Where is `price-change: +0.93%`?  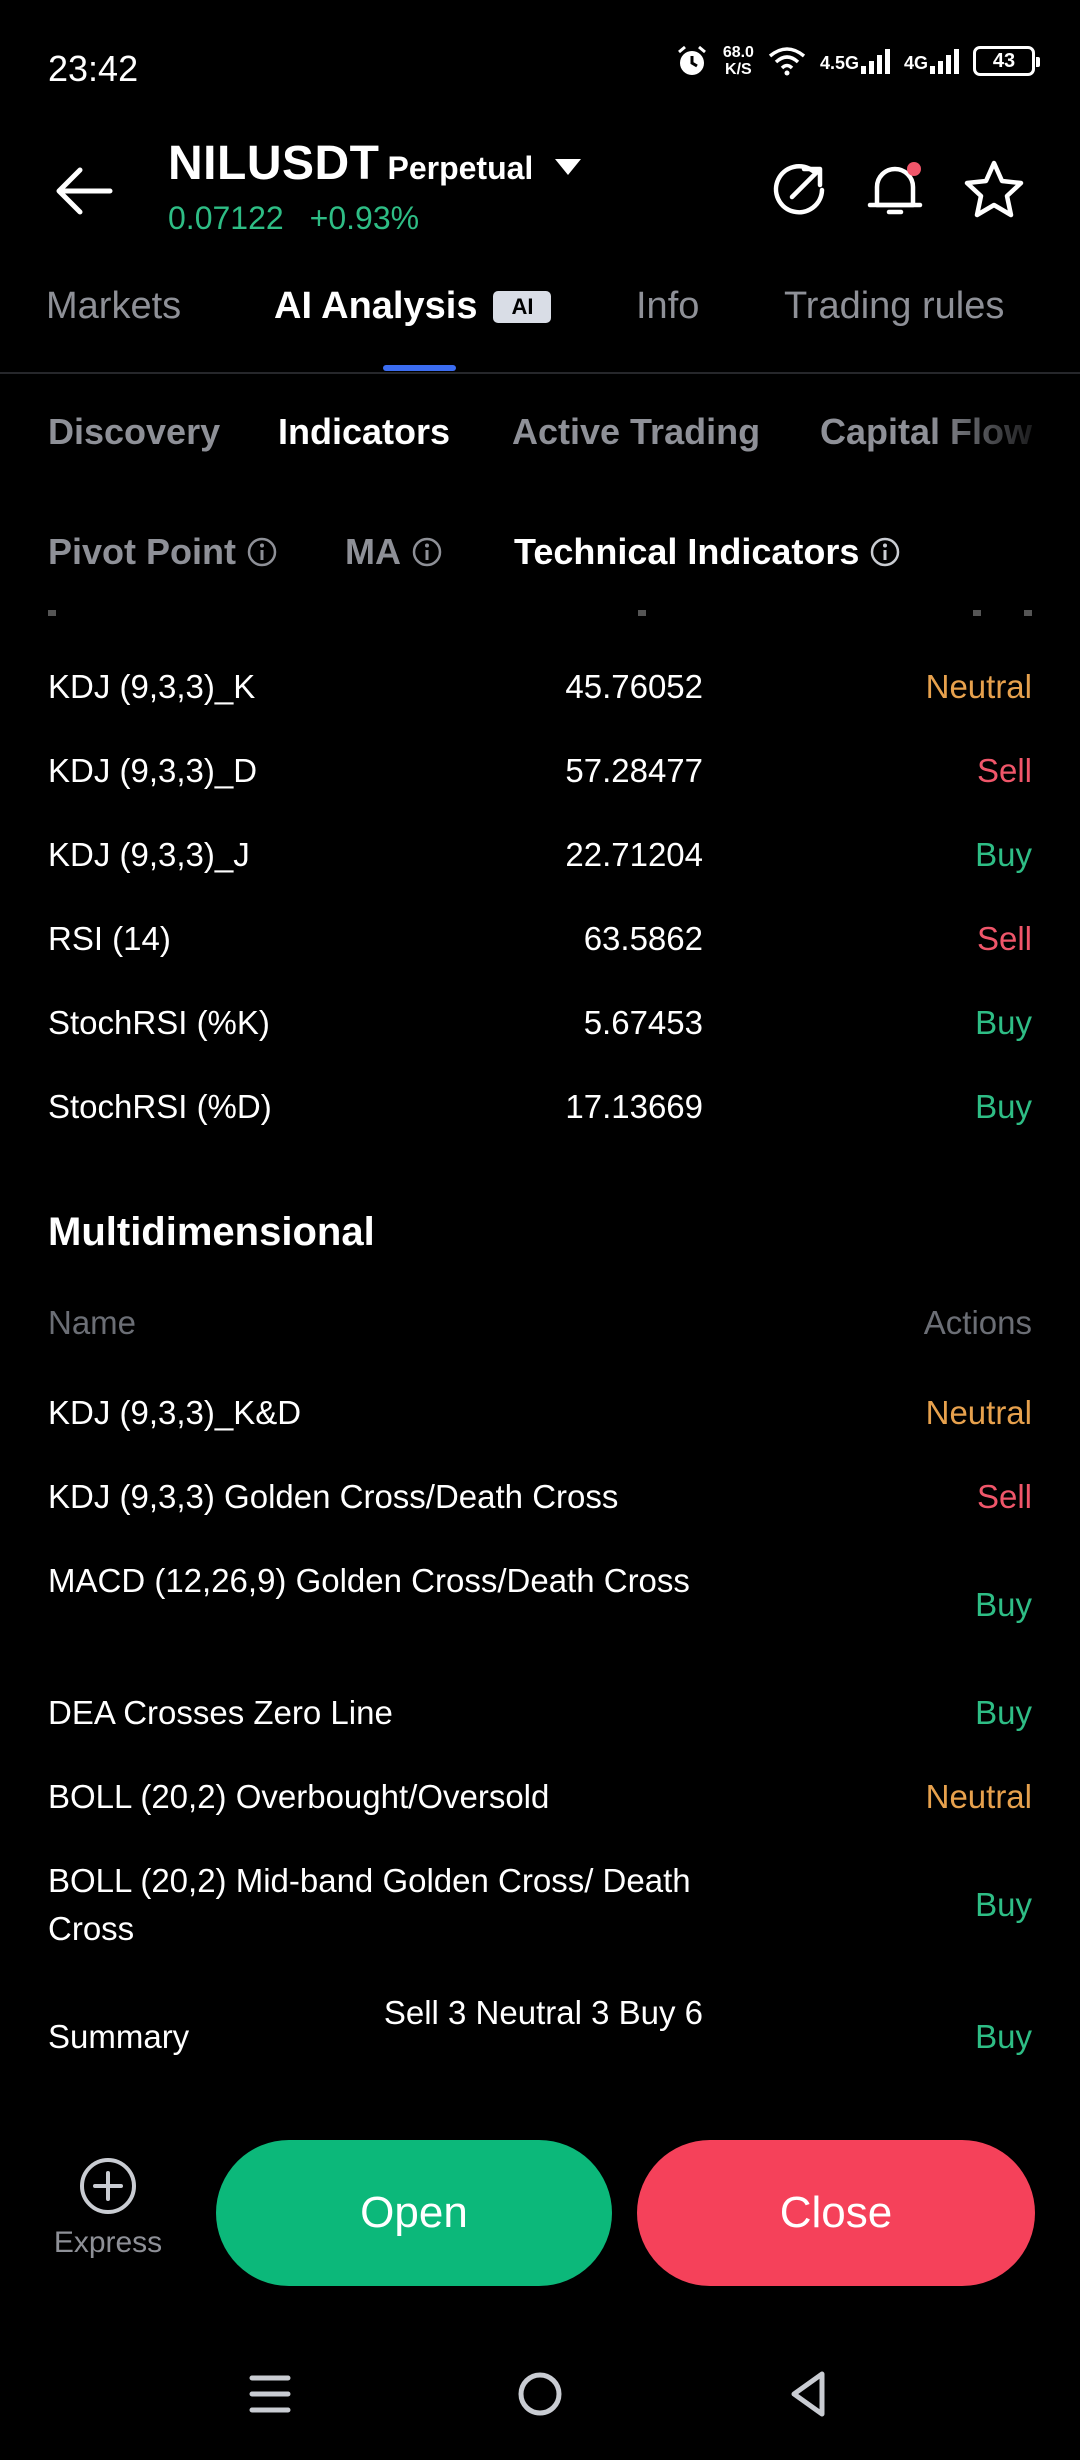 price-change: +0.93% is located at coordinates (364, 218).